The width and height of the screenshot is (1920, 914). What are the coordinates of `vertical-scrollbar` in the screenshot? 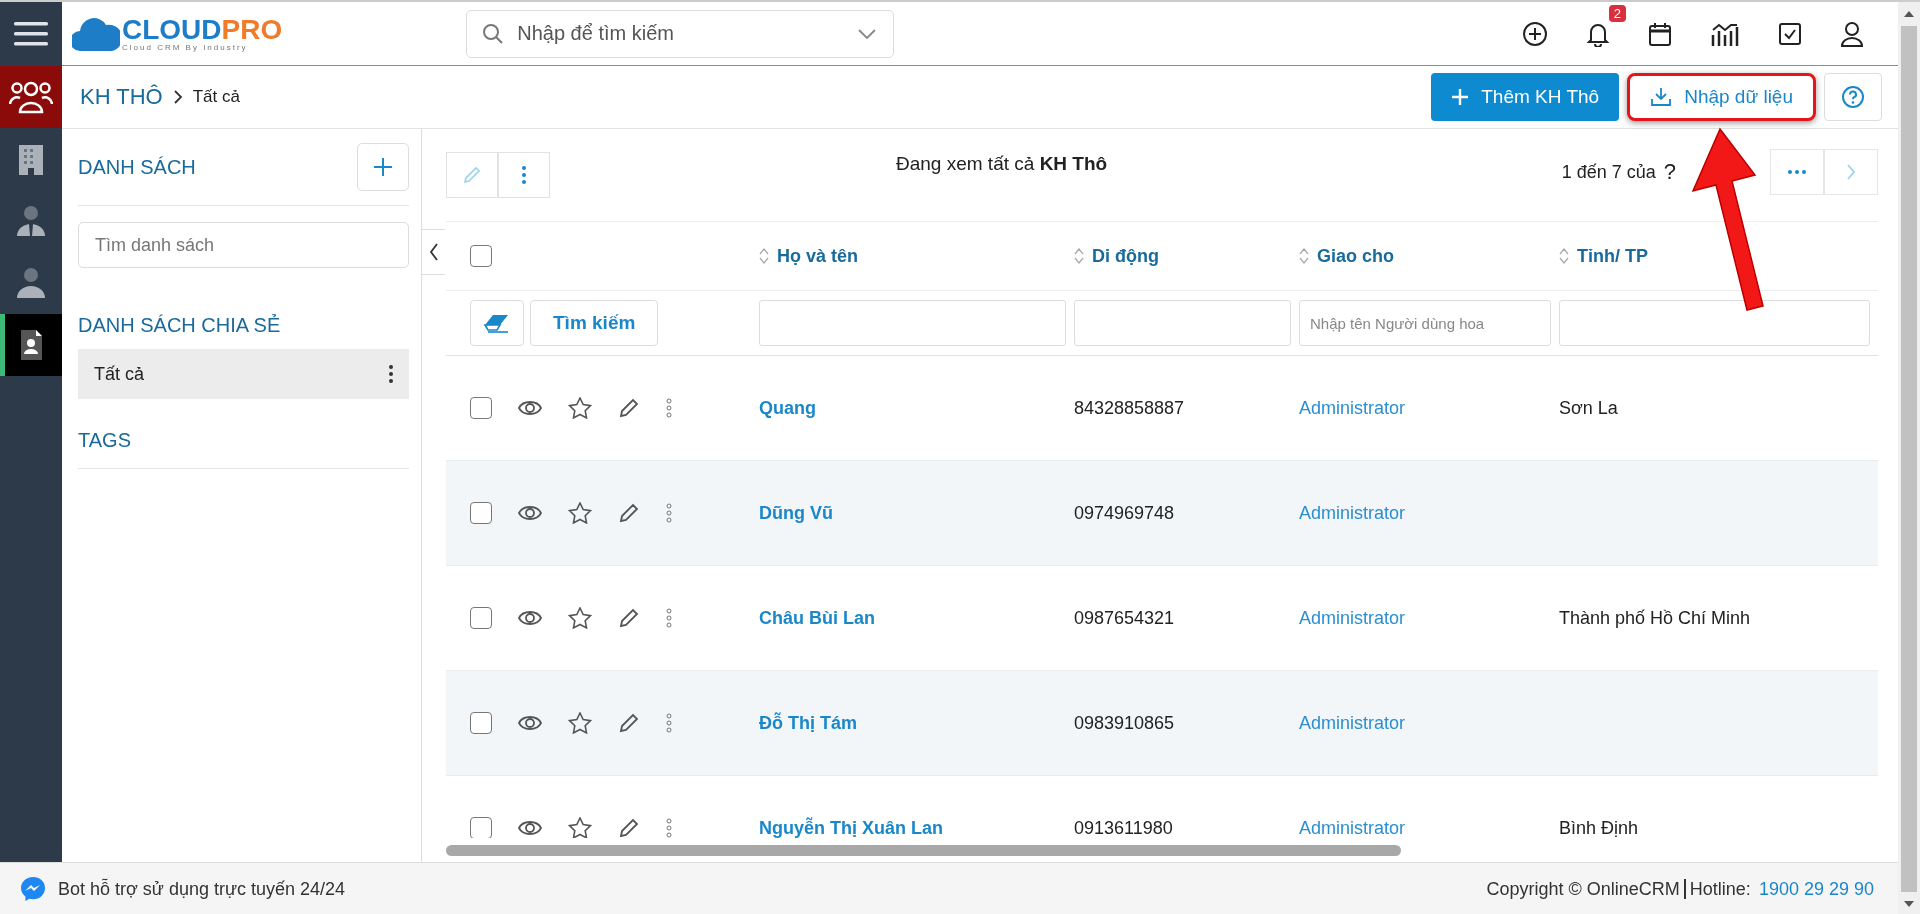 It's located at (1909, 458).